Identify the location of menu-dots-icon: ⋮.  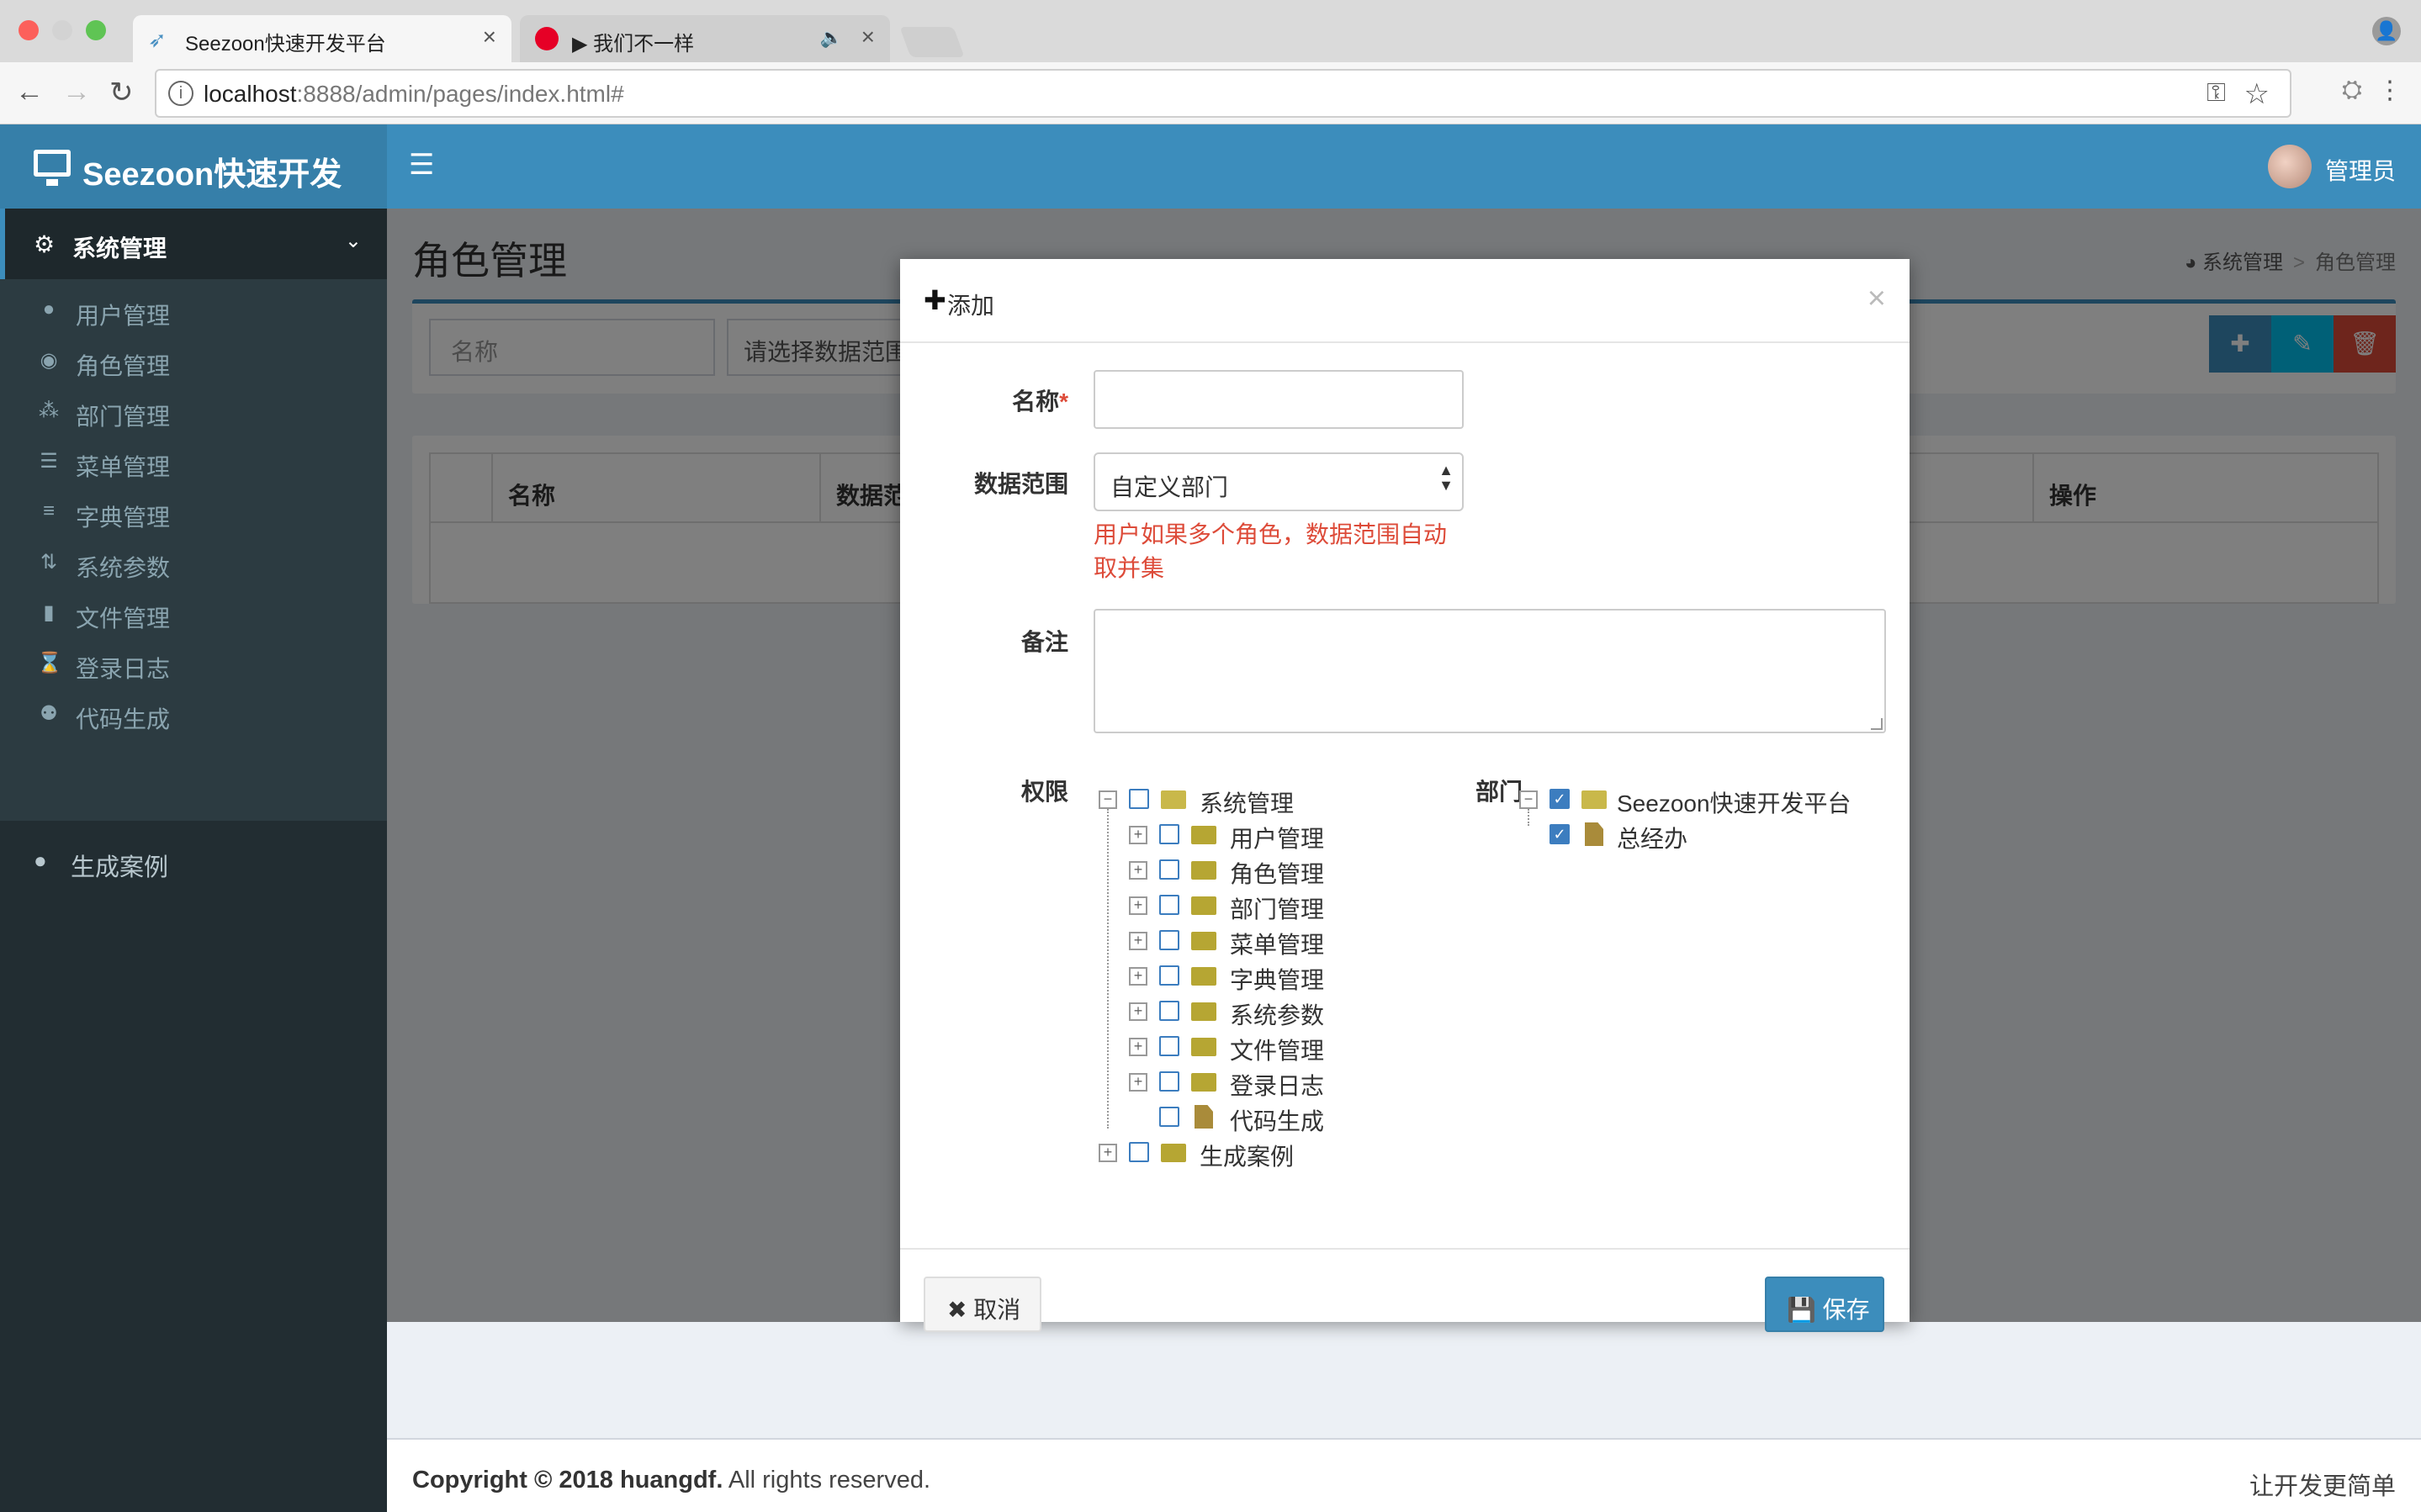
(2390, 90).